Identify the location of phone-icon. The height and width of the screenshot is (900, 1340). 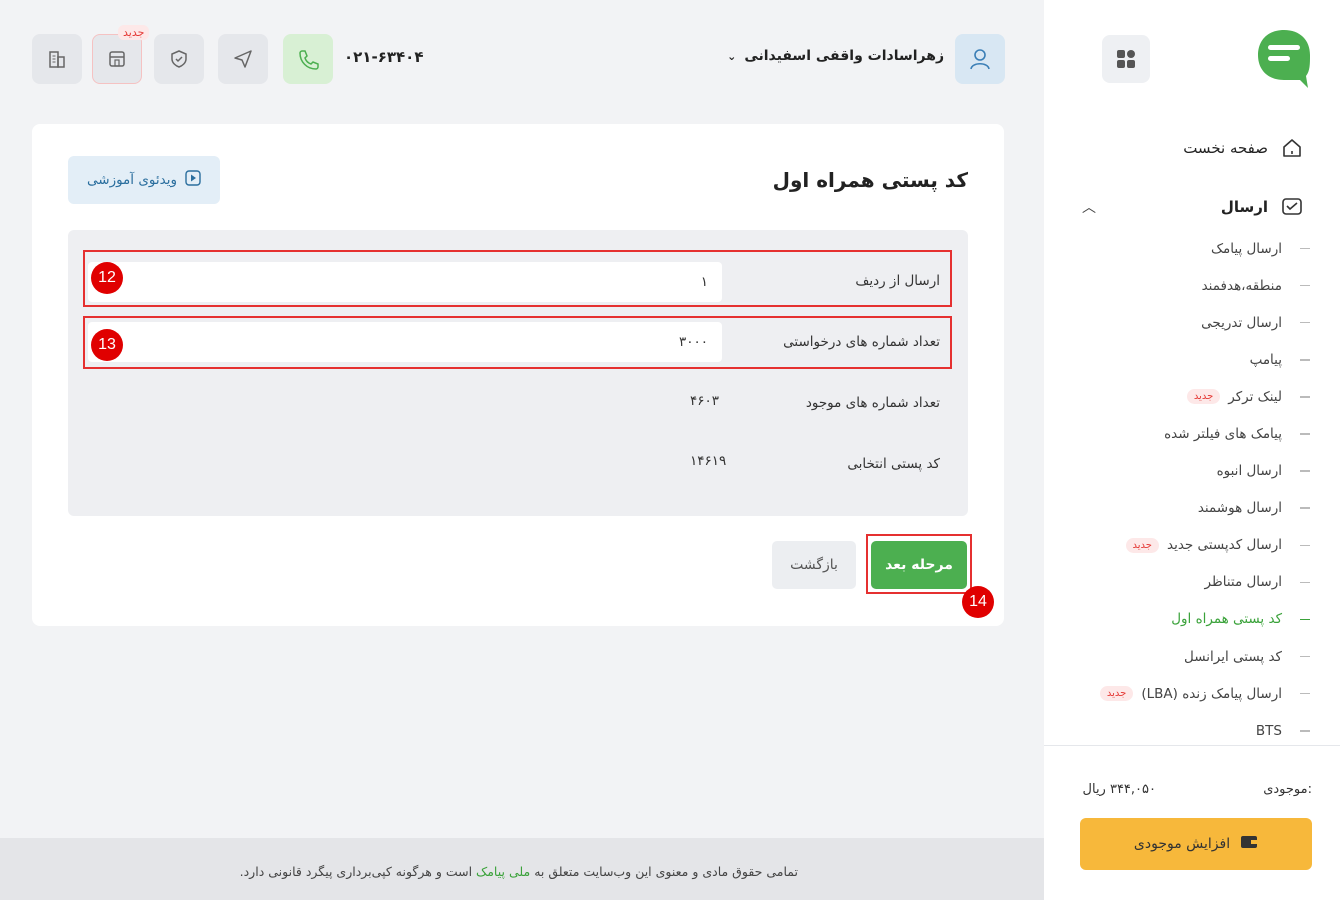
(309, 60).